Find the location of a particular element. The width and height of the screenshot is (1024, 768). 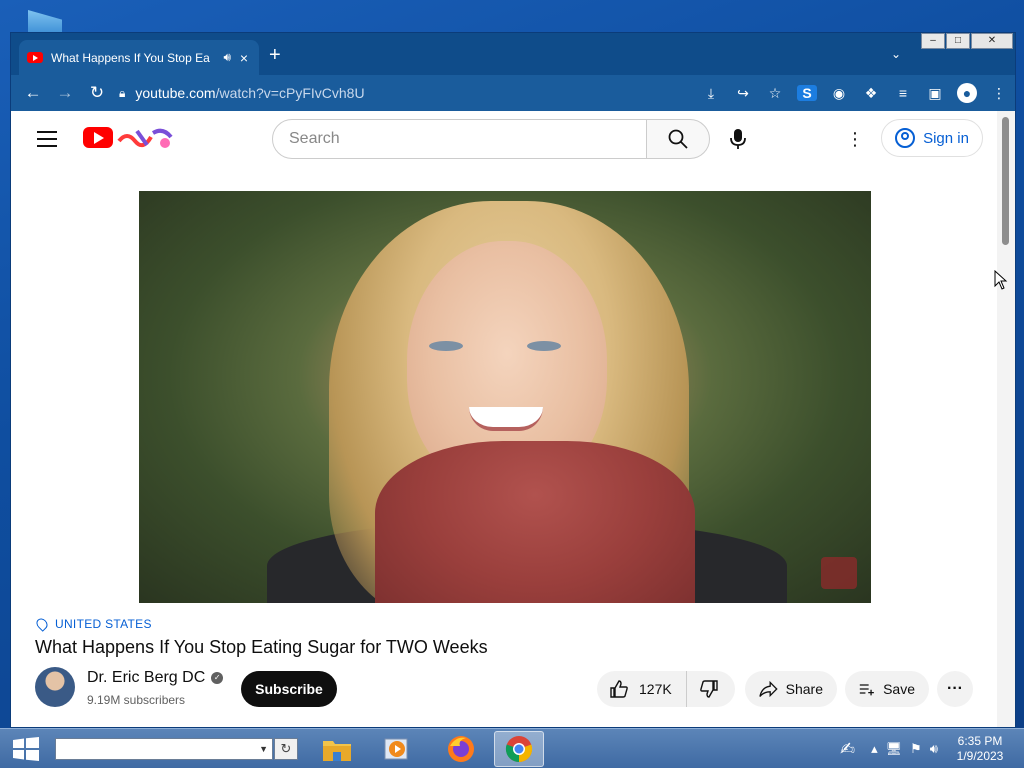

media-player-icon is located at coordinates (397, 749).